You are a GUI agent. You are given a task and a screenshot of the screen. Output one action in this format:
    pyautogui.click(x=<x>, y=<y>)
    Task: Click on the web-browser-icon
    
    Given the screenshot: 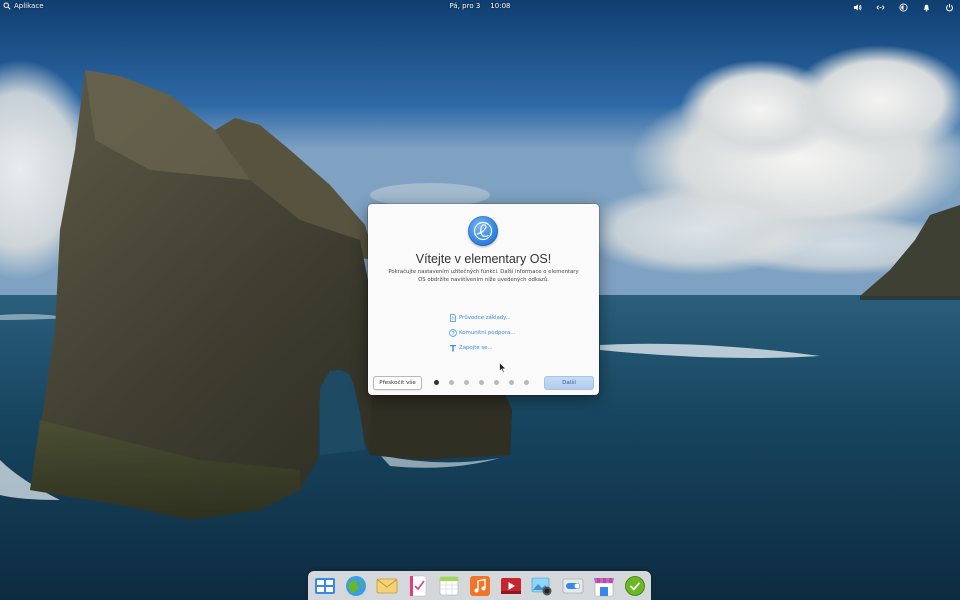 What is the action you would take?
    pyautogui.click(x=356, y=586)
    